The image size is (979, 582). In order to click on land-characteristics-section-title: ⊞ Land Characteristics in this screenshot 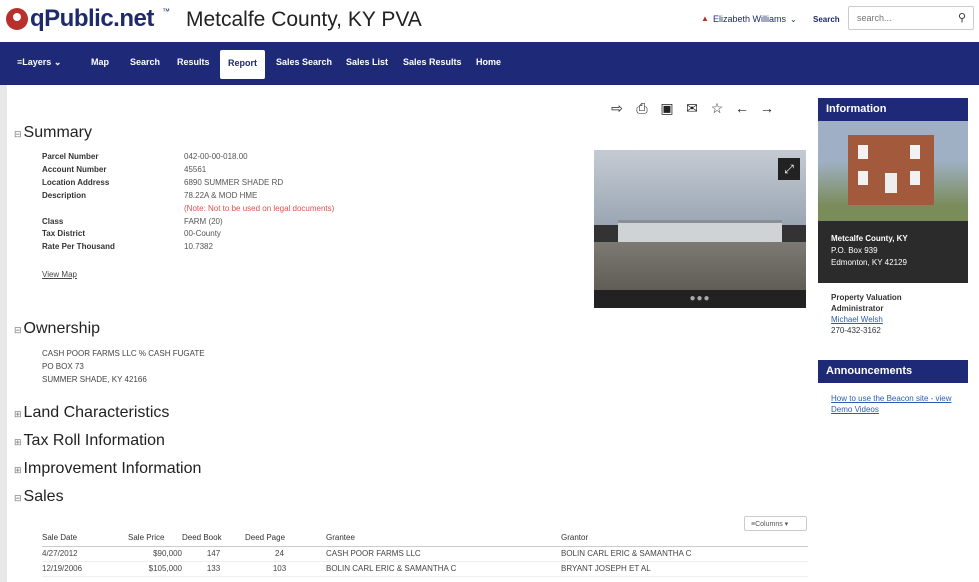, I will do `click(91, 413)`.